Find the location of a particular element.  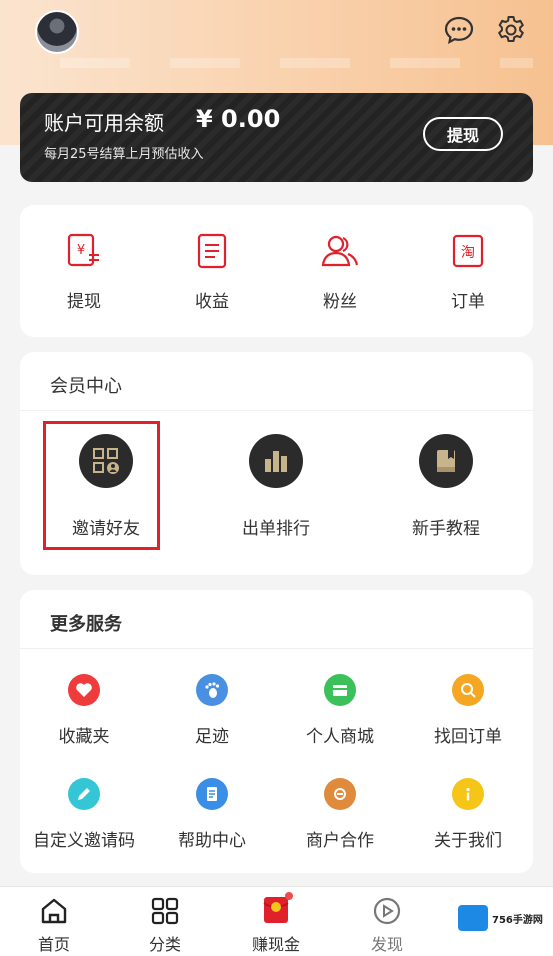

highlight-box is located at coordinates (101, 485).